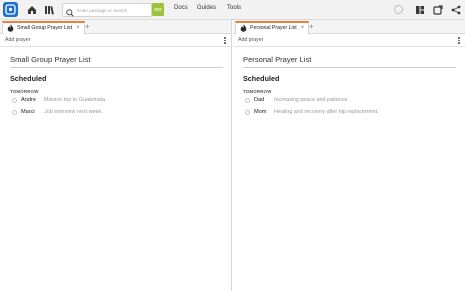 This screenshot has width=465, height=291. Describe the element at coordinates (158, 9) in the screenshot. I see `go-button: GO` at that location.